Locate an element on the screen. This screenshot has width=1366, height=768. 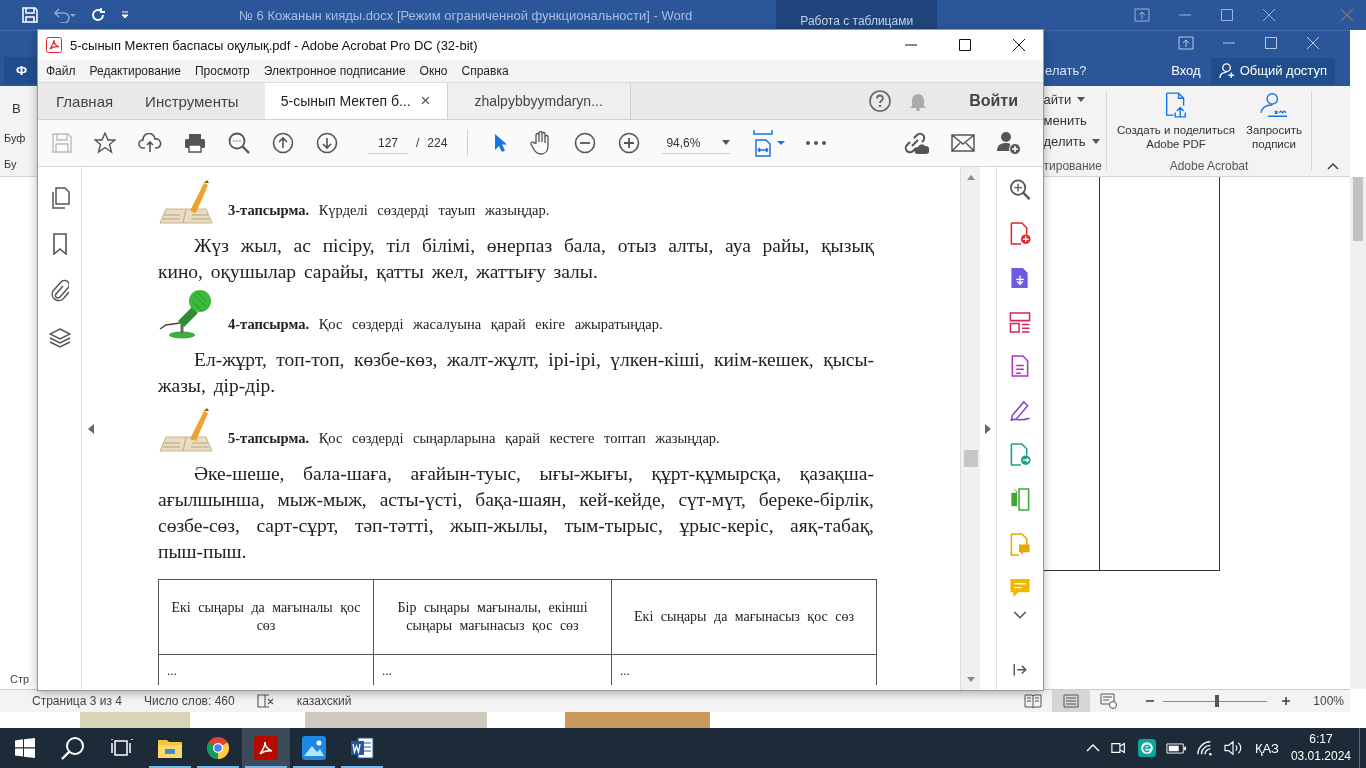
pages-icon is located at coordinates (59, 198).